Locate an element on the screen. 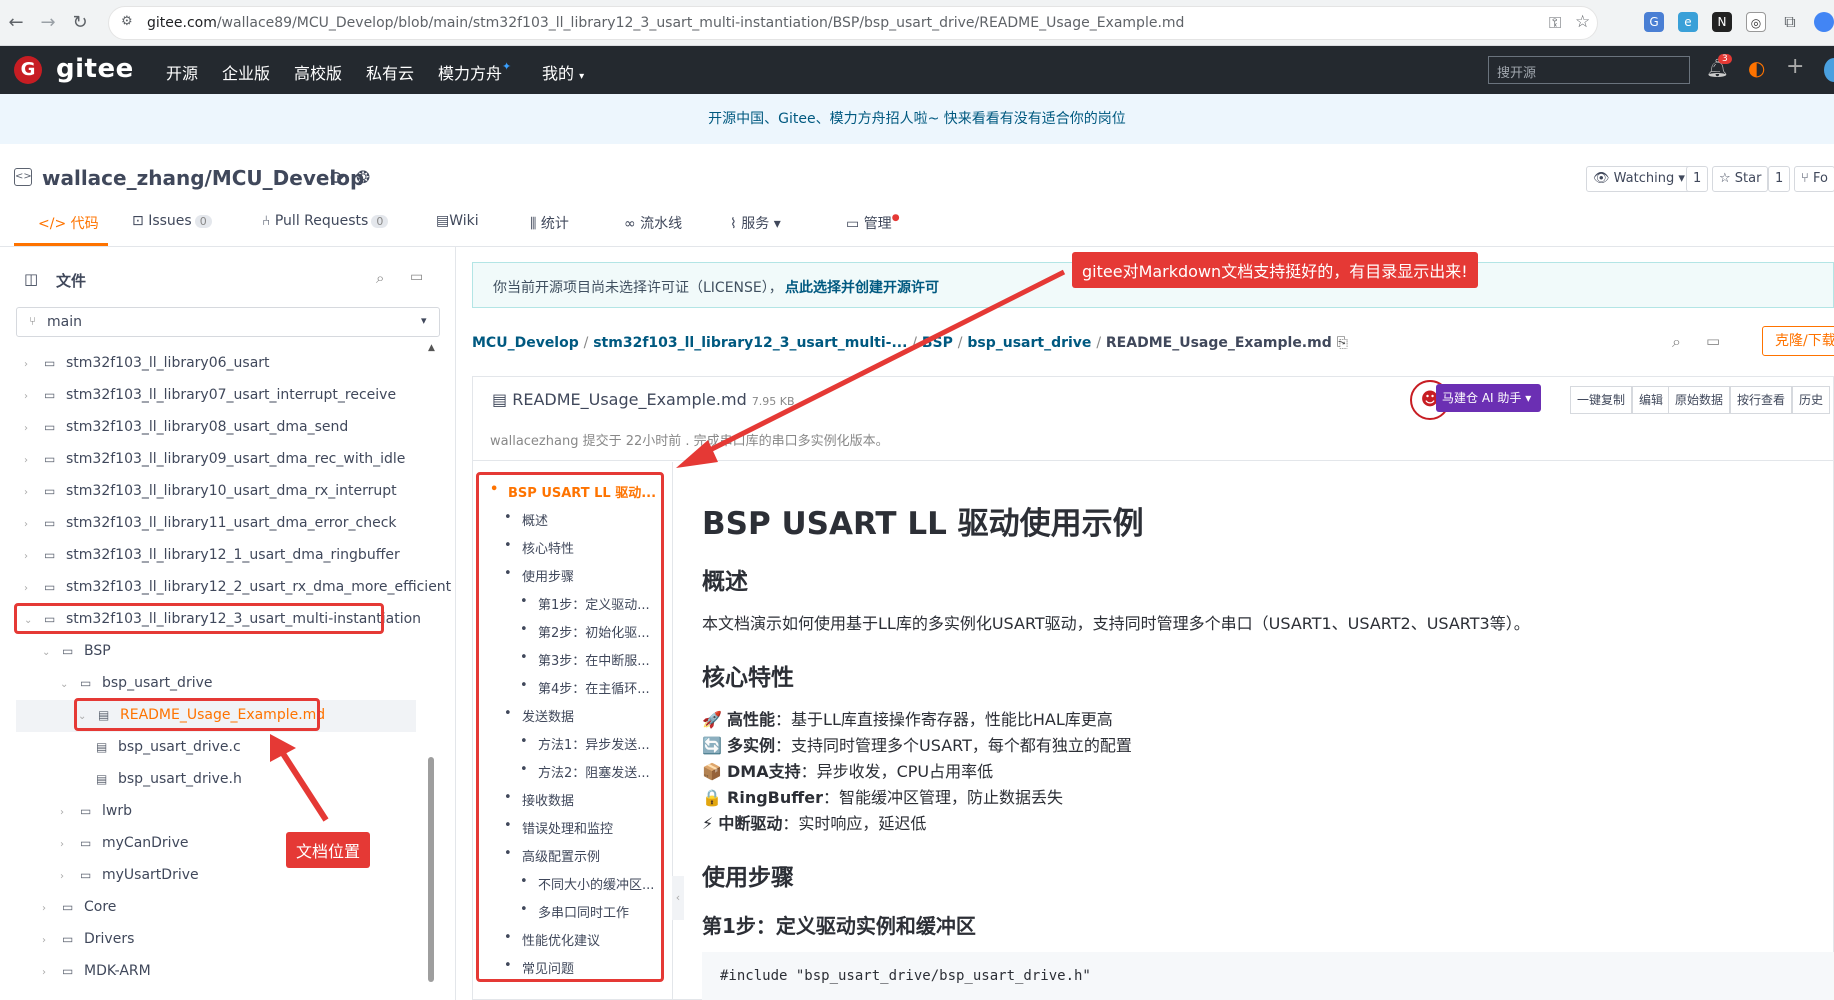 This screenshot has width=1834, height=1000. tree-item: › ▭ Drivers is located at coordinates (88, 939).